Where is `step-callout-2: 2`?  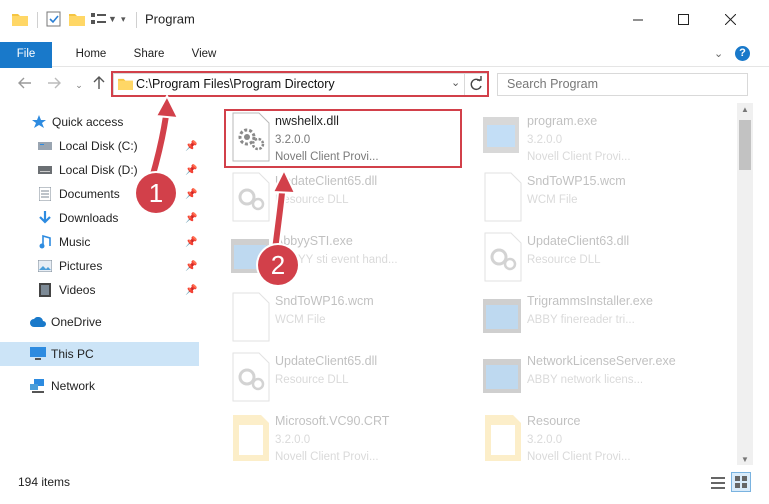 step-callout-2: 2 is located at coordinates (278, 265).